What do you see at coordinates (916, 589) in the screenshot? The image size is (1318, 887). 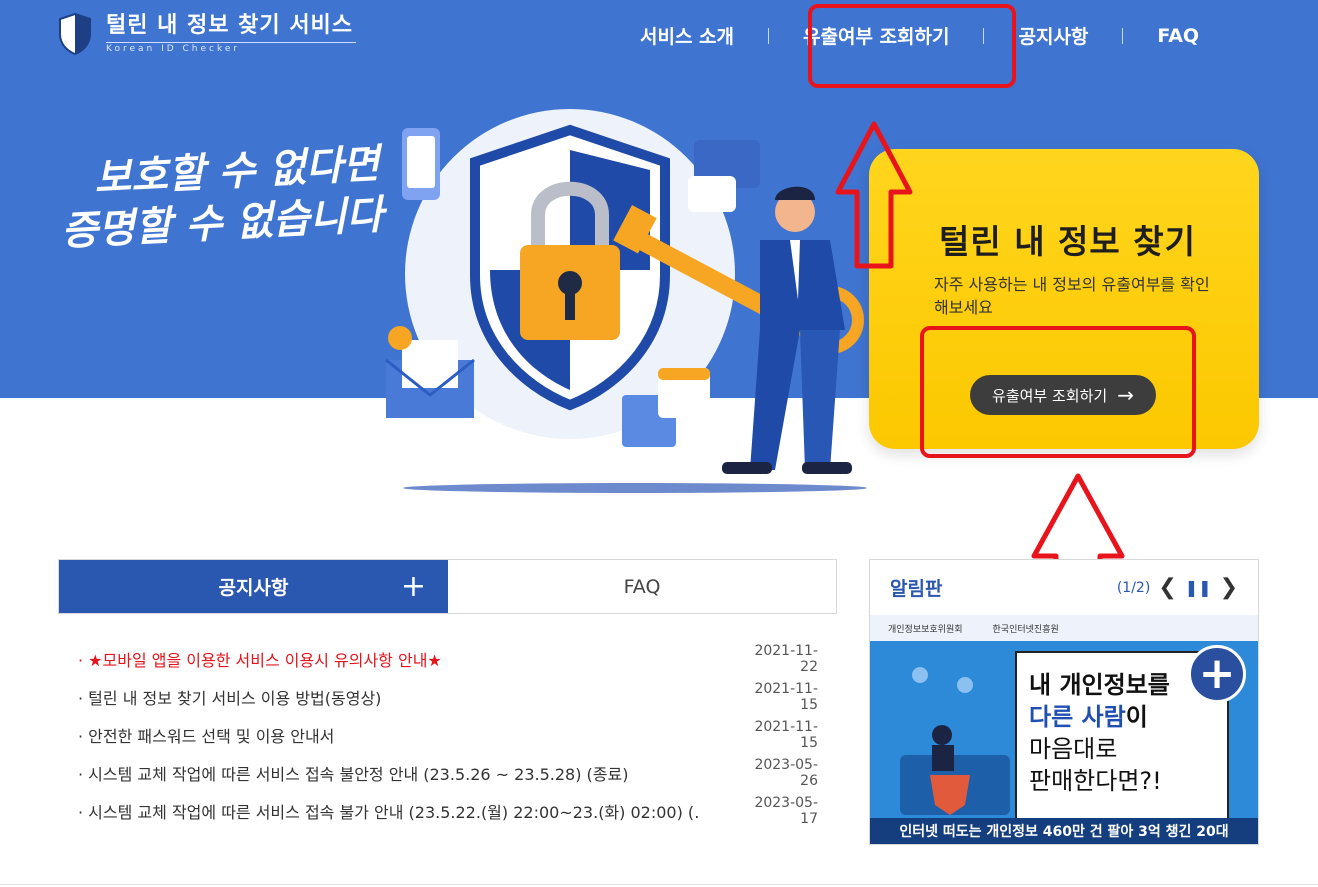 I see `board-title: 알림판` at bounding box center [916, 589].